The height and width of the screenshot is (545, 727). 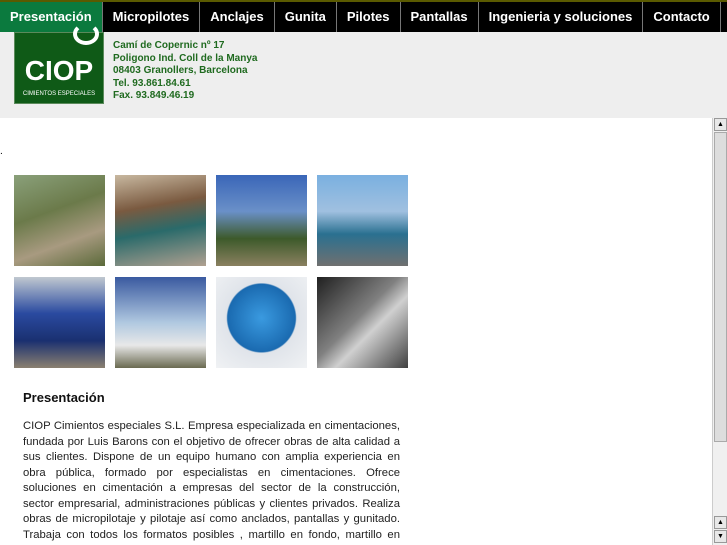 What do you see at coordinates (306, 17) in the screenshot?
I see `nav-gunita: Gunita` at bounding box center [306, 17].